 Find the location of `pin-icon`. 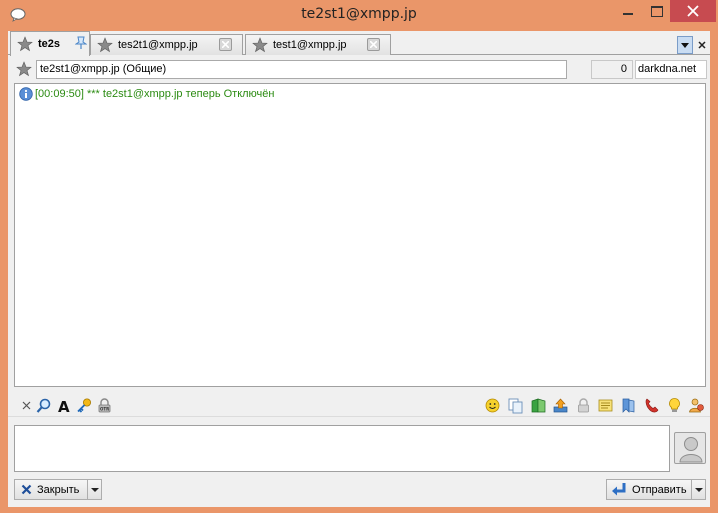

pin-icon is located at coordinates (81, 43).